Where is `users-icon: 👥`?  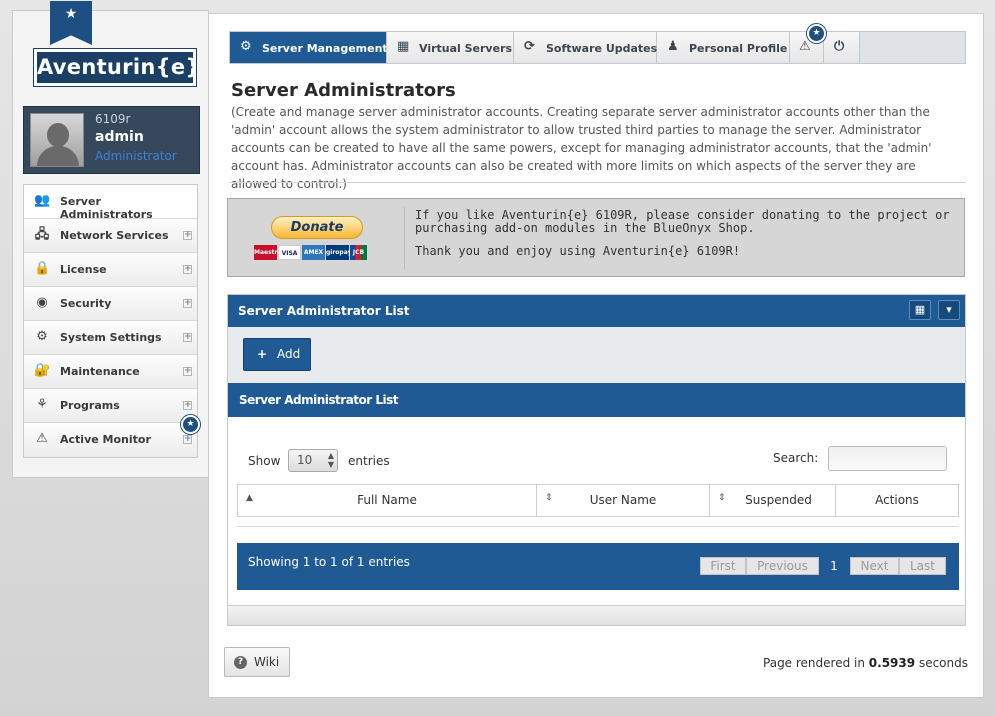 users-icon: 👥 is located at coordinates (42, 200).